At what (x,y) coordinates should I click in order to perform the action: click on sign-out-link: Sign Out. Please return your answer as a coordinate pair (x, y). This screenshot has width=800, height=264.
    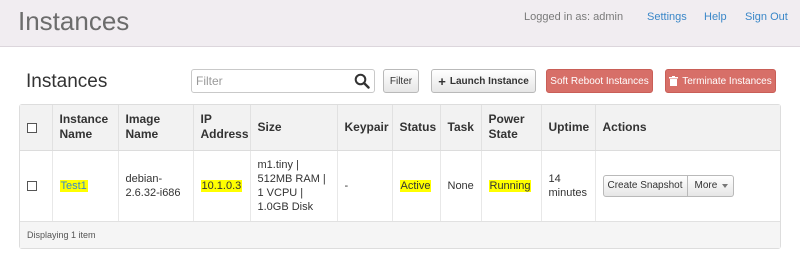
    Looking at the image, I should click on (766, 17).